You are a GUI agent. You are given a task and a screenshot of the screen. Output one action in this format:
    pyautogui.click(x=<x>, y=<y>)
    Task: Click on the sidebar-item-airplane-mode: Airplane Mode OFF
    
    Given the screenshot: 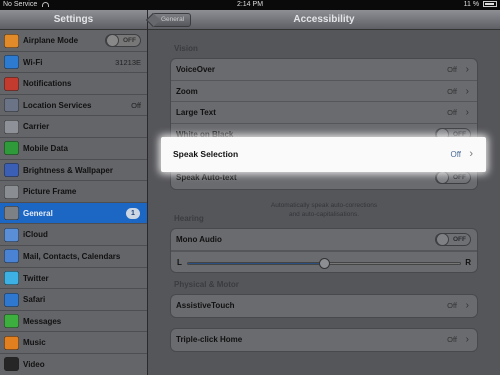 What is the action you would take?
    pyautogui.click(x=73, y=41)
    